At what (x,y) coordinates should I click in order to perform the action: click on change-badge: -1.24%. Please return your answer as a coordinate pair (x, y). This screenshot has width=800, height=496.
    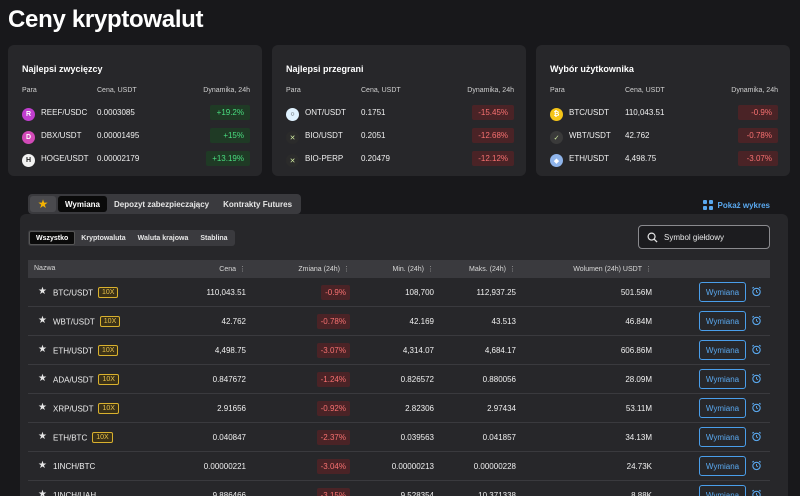
    Looking at the image, I should click on (333, 379).